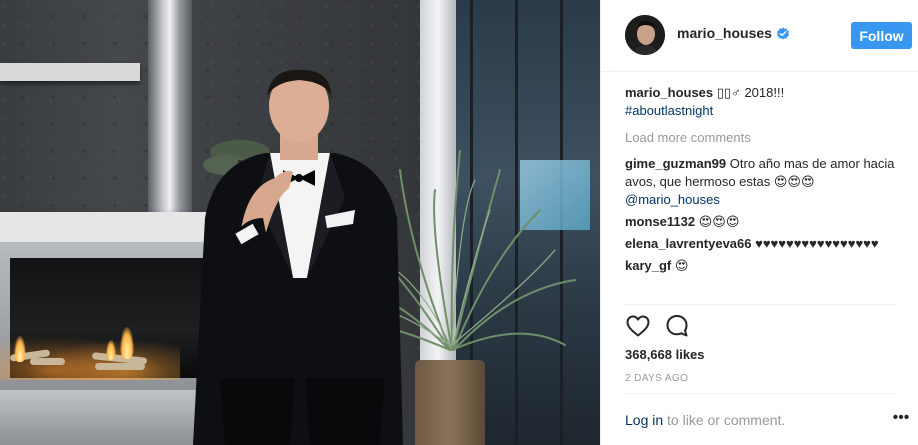 This screenshot has height=445, width=918. I want to click on likes-count: 368,668 likes, so click(665, 354).